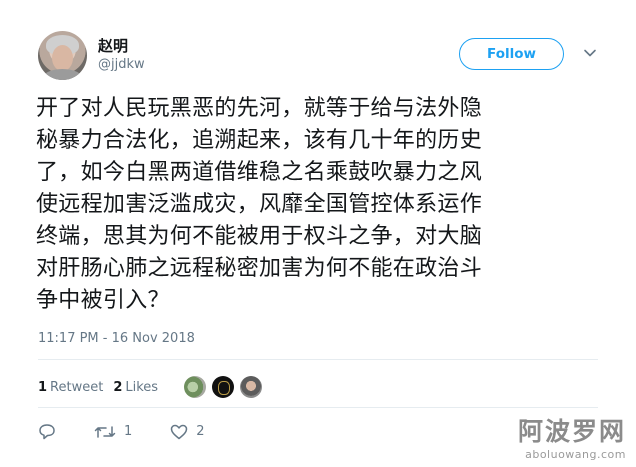  What do you see at coordinates (259, 108) in the screenshot?
I see `tweet-text-line: 开了对人民玩黑恶的先河，就等于给与法外隐` at bounding box center [259, 108].